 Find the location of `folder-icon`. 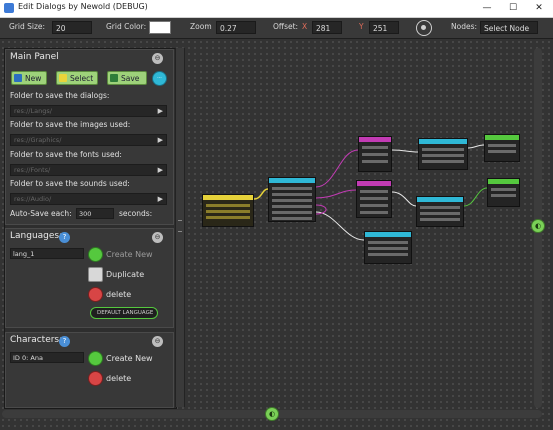

folder-icon is located at coordinates (63, 78).